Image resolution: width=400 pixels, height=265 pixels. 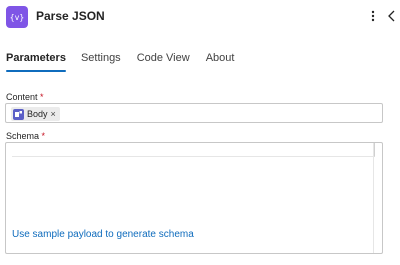 What do you see at coordinates (377, 198) in the screenshot?
I see `schema-editor-scrollbar` at bounding box center [377, 198].